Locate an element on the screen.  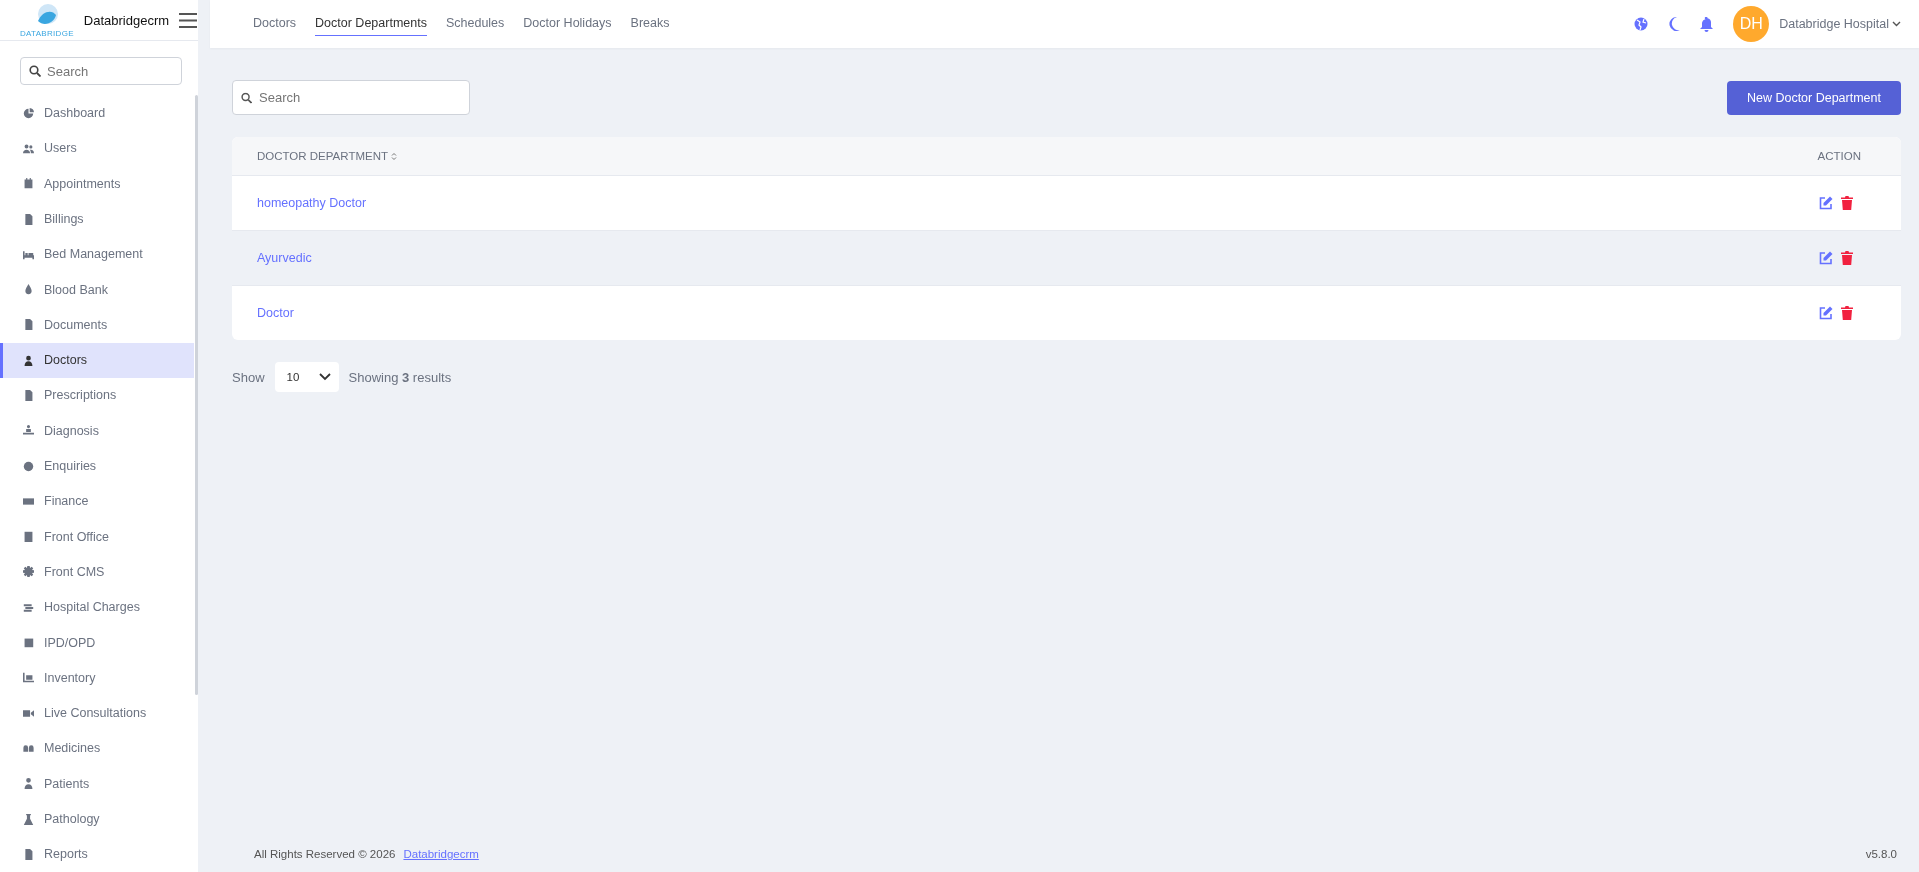
user-menu: Databridge Hospital is located at coordinates (1840, 24).